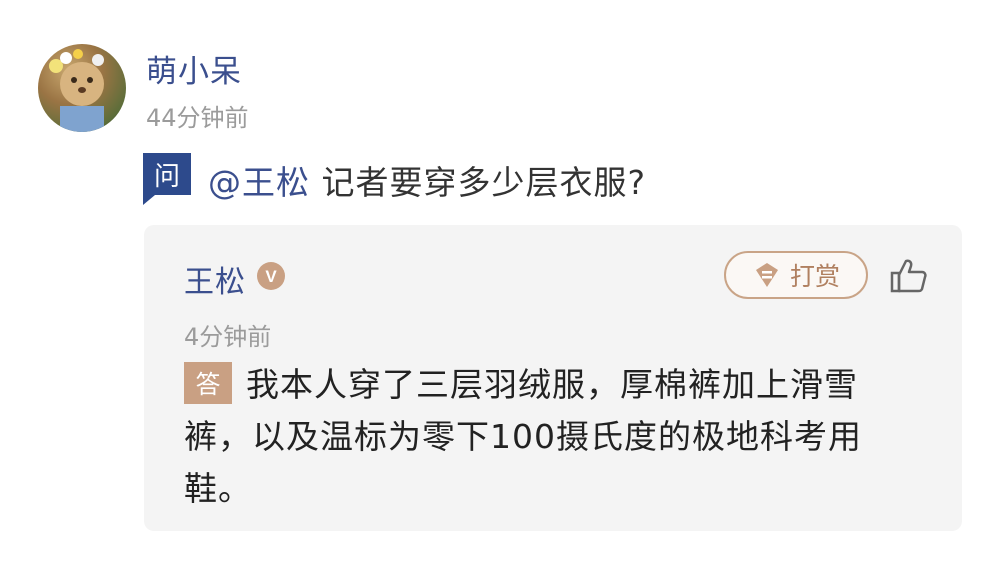 The width and height of the screenshot is (1000, 572). I want to click on answer-time: 4分钟前, so click(228, 337).